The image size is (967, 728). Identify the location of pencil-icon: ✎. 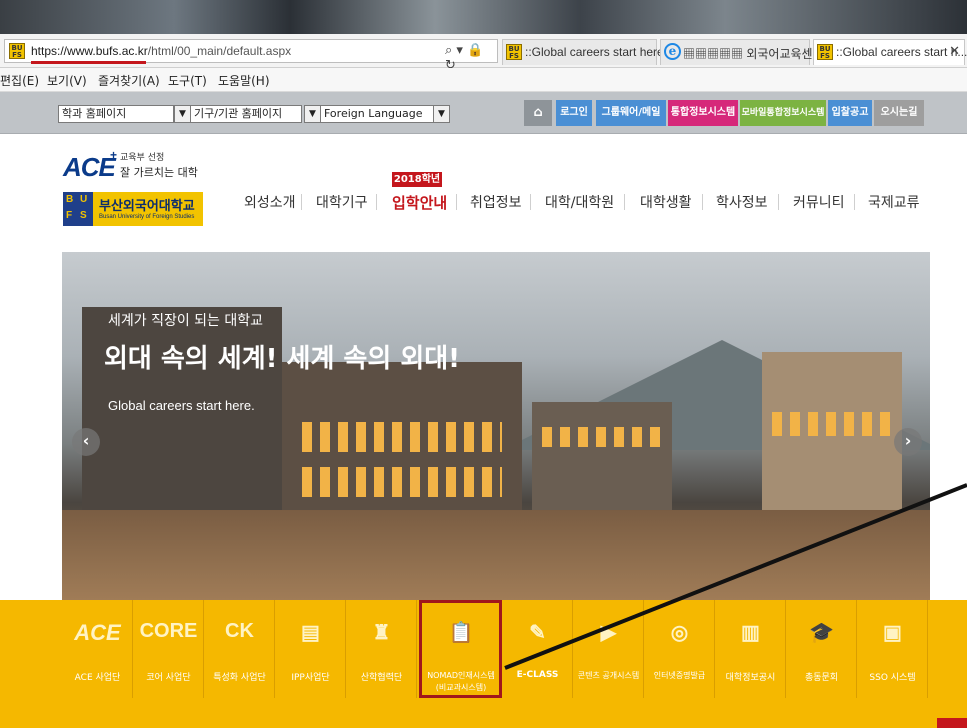
(537, 633).